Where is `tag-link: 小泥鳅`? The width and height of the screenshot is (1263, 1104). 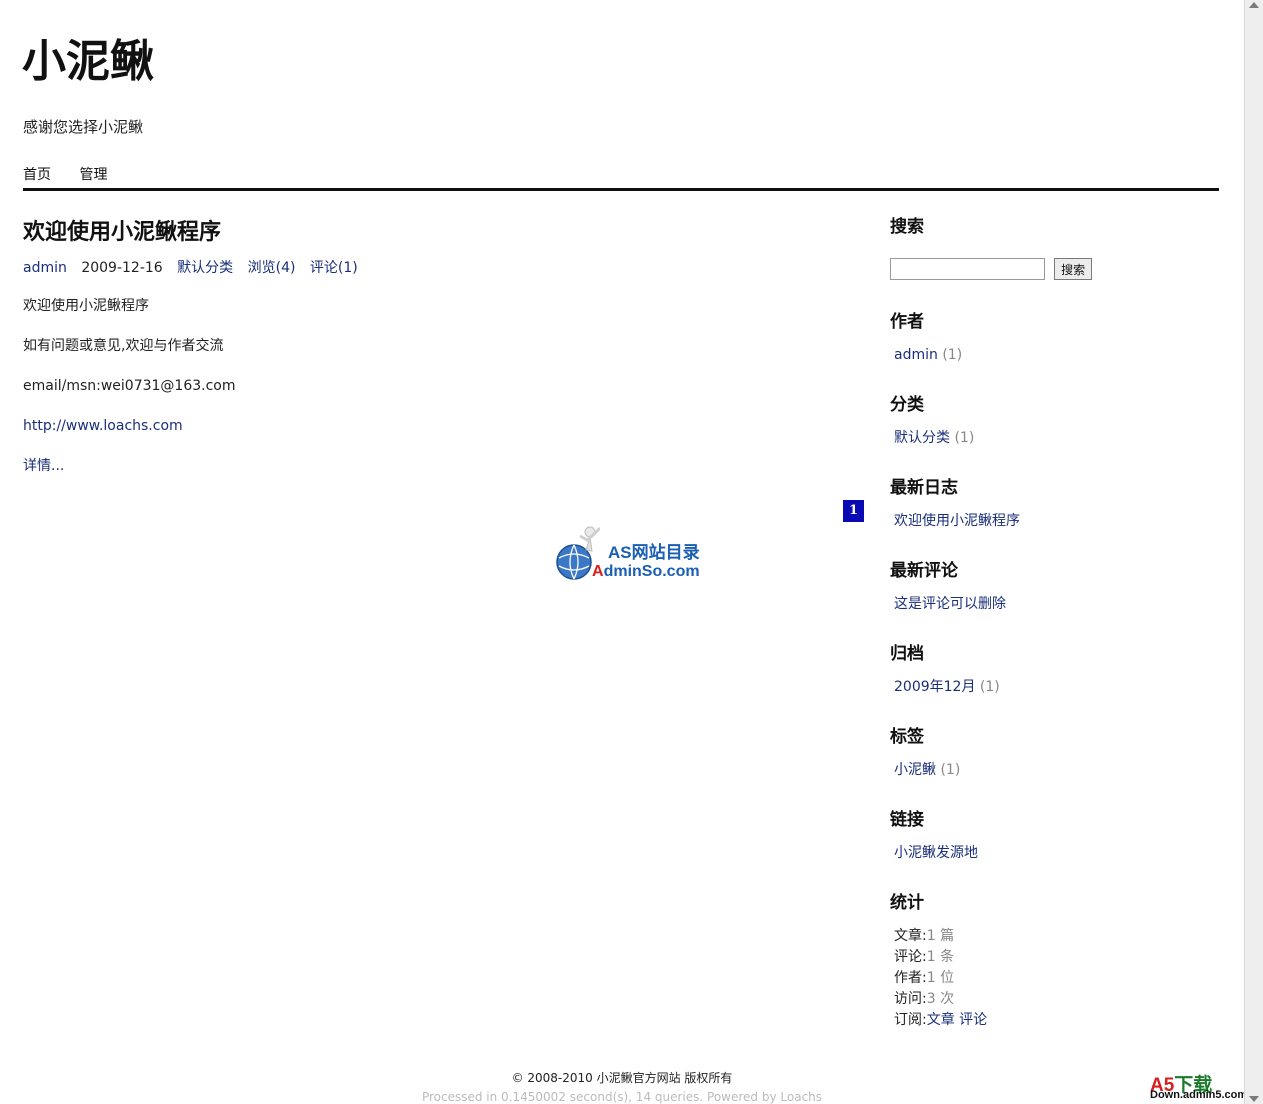 tag-link: 小泥鳅 is located at coordinates (915, 770).